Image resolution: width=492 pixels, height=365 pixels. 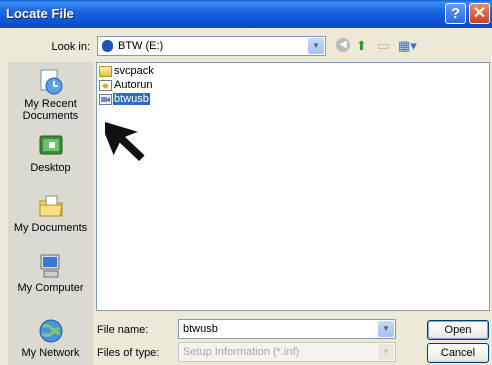 I want to click on autorun-file-icon, so click(x=105, y=85).